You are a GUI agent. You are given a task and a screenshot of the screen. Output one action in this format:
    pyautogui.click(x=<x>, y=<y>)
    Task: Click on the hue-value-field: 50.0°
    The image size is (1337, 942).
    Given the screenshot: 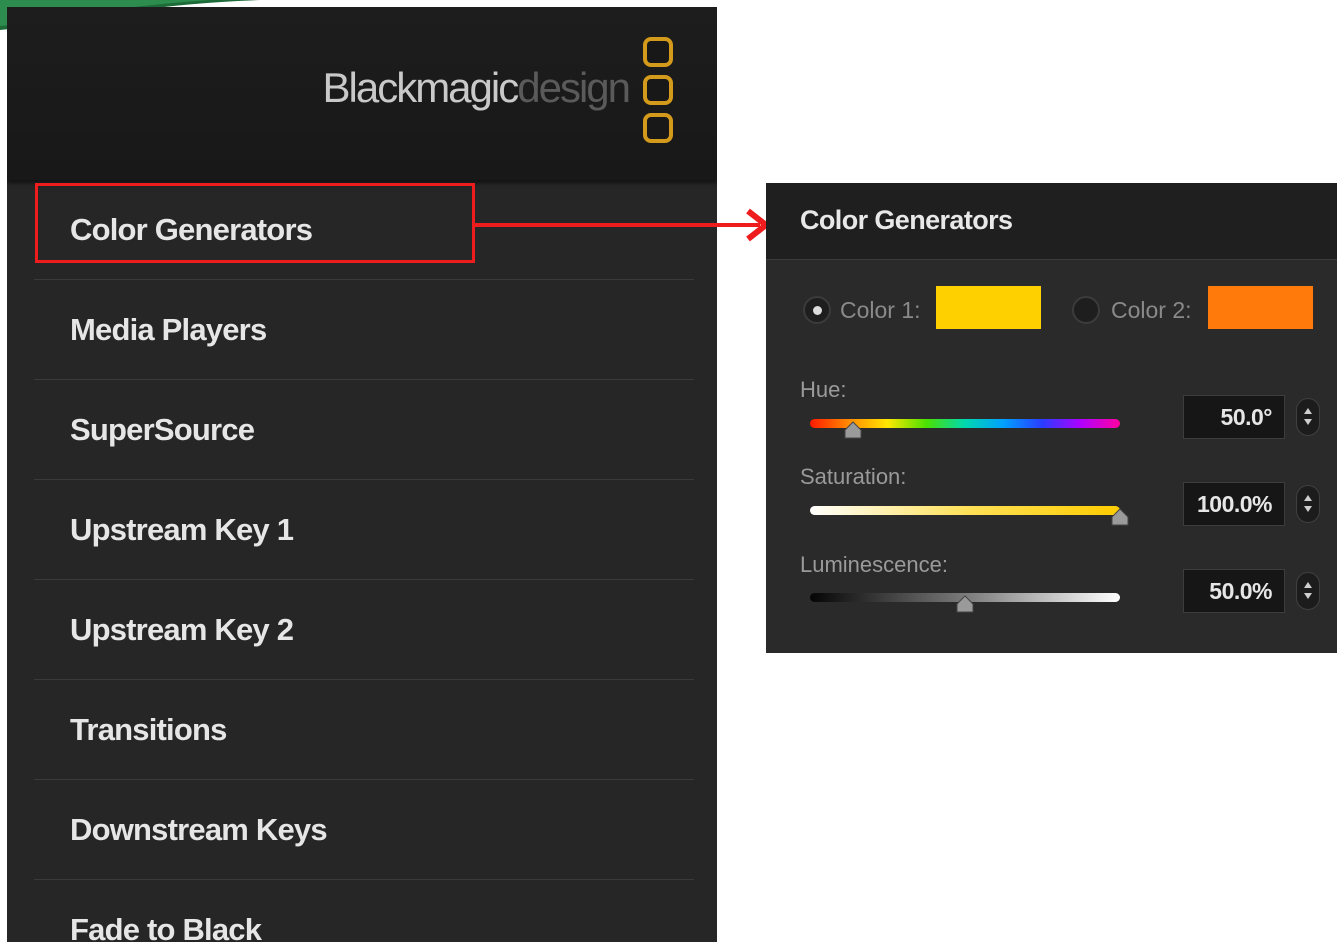 What is the action you would take?
    pyautogui.click(x=1234, y=417)
    